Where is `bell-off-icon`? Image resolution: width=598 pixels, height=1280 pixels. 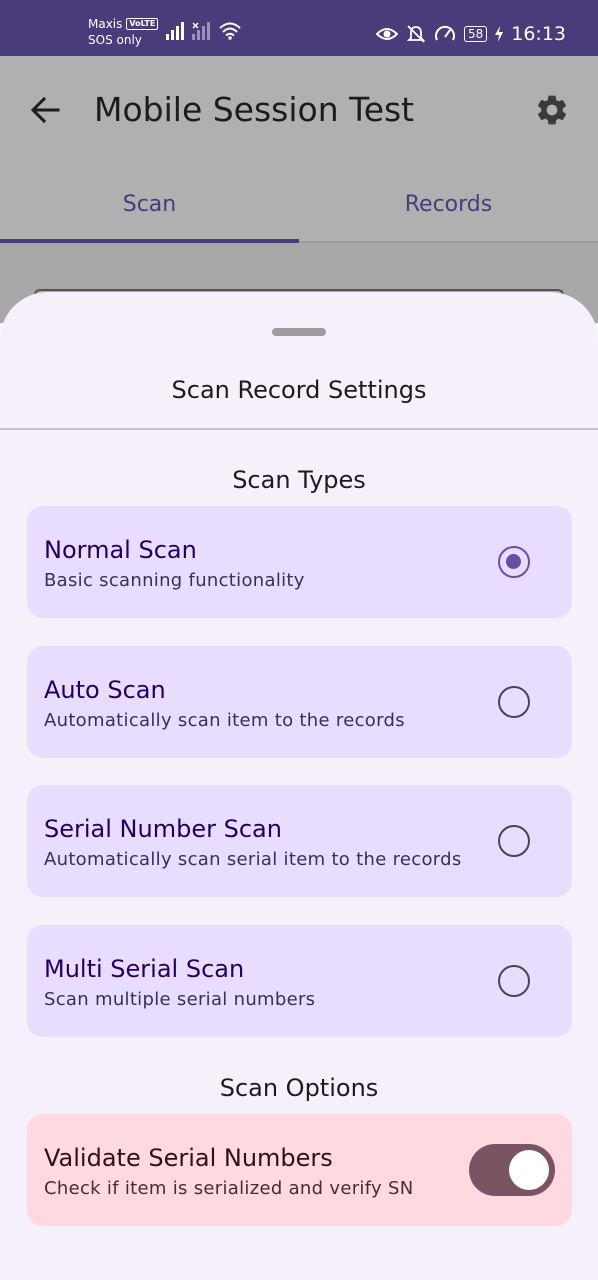 bell-off-icon is located at coordinates (416, 34).